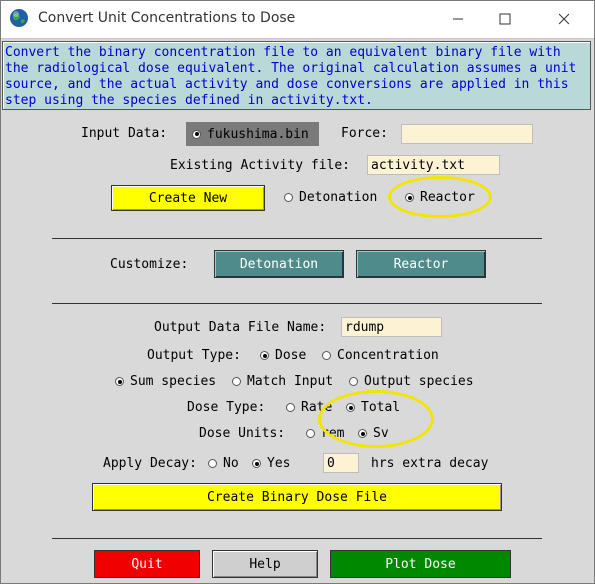 This screenshot has width=595, height=584. Describe the element at coordinates (467, 134) in the screenshot. I see `force-input` at that location.